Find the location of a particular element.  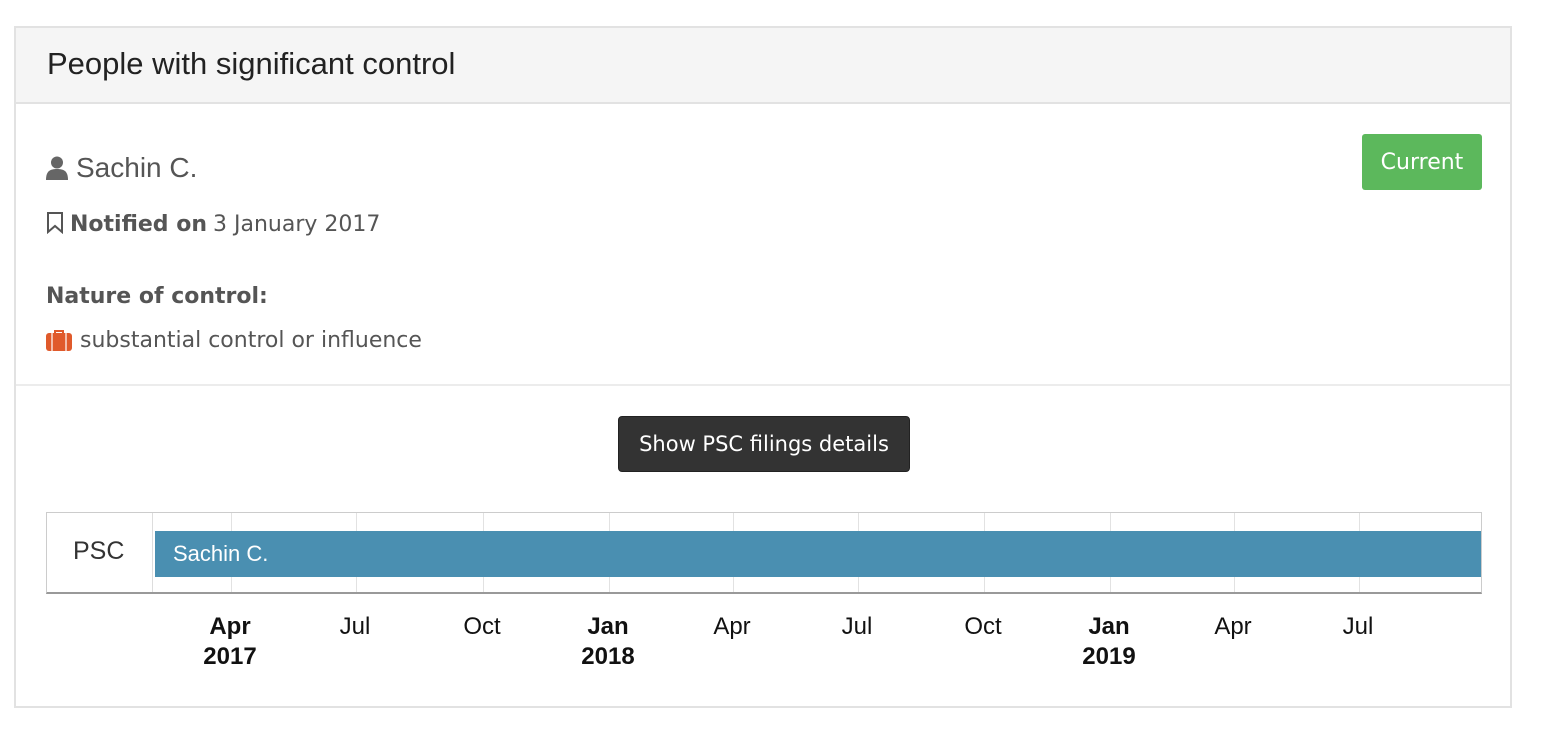

timeline-label-cell: PSC is located at coordinates (100, 552).